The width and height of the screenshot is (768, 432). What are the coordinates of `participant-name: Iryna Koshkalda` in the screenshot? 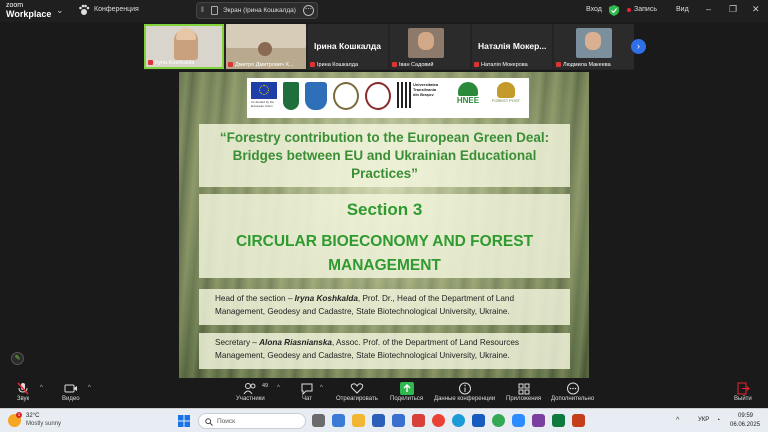 It's located at (171, 63).